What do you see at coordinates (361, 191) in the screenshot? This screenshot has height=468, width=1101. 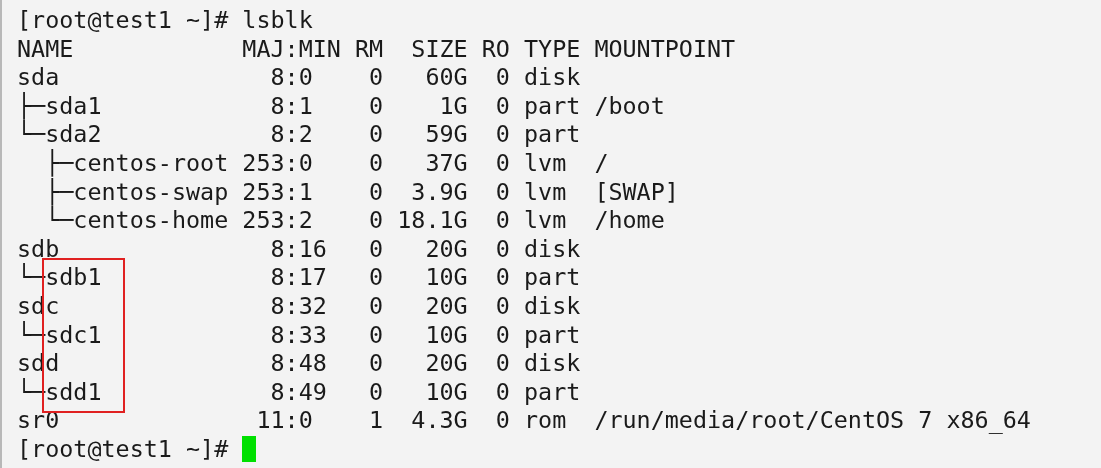 I see `output-line: ├─centos-swap 253:1 0 3.9G 0 lvm [SWAP]` at bounding box center [361, 191].